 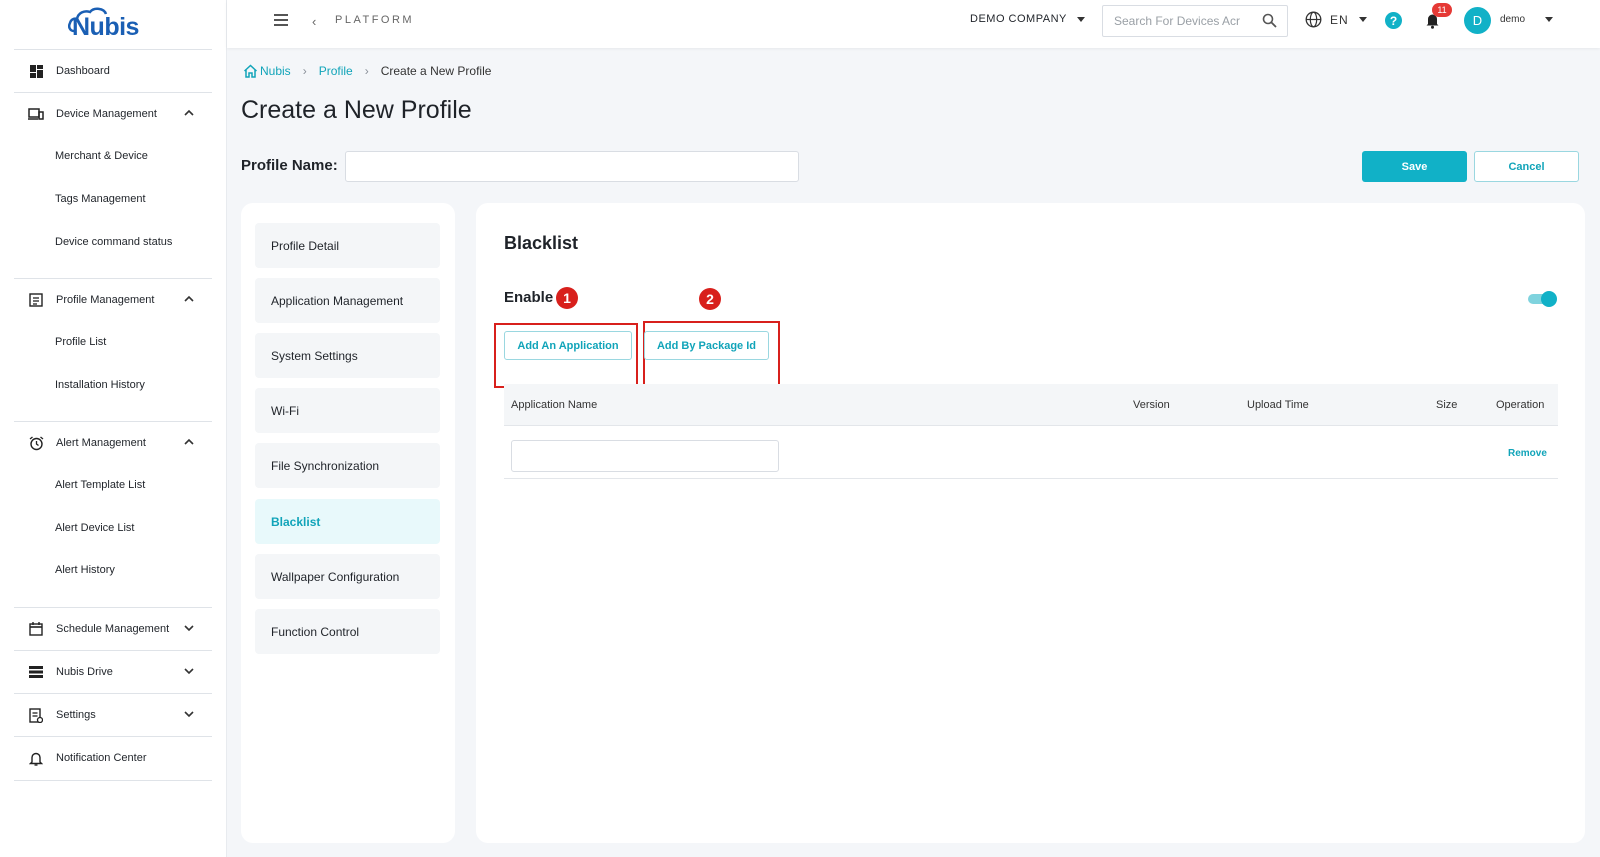 What do you see at coordinates (710, 299) in the screenshot?
I see `step-marker-2: 2` at bounding box center [710, 299].